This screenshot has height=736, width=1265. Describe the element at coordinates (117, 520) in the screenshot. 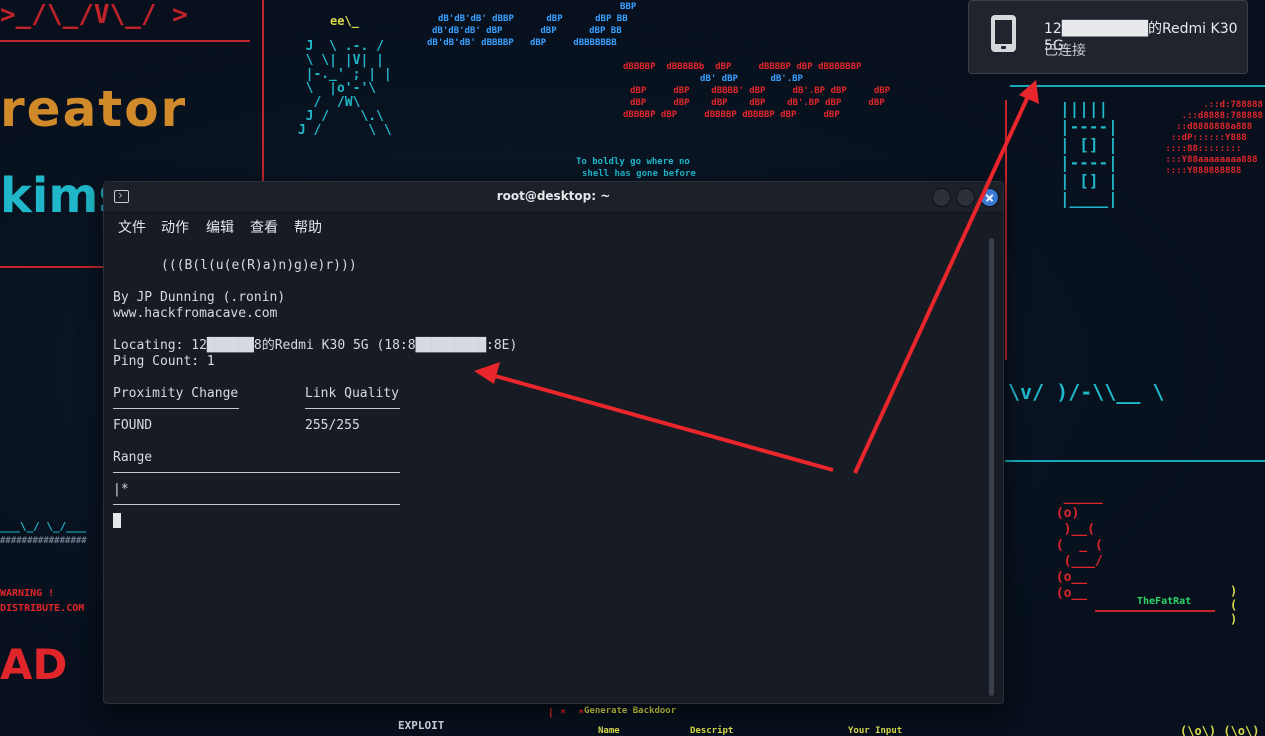

I see `text-cursor` at that location.